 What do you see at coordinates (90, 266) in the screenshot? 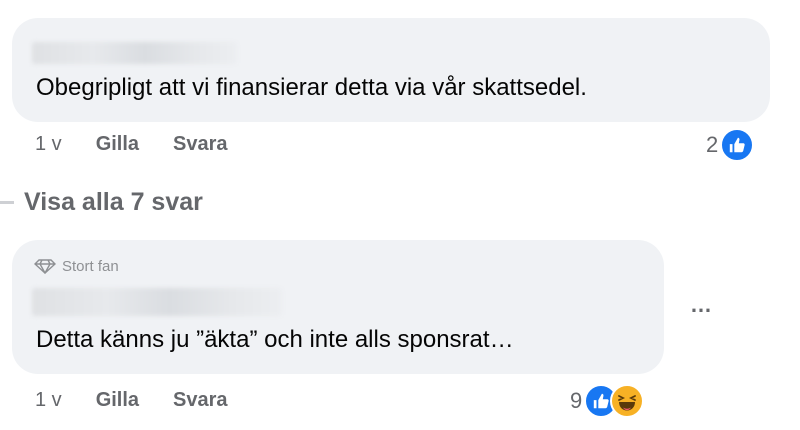
I see `badge-label: Stort fan` at bounding box center [90, 266].